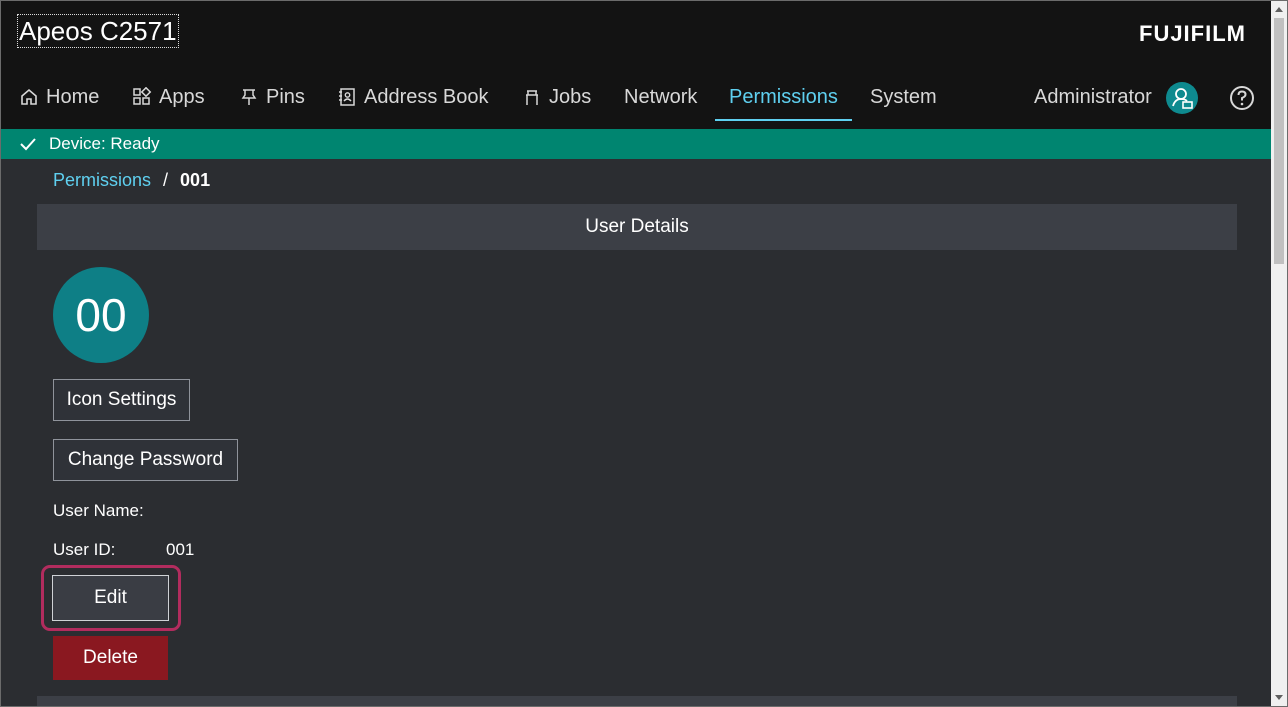 The width and height of the screenshot is (1288, 707). I want to click on nav-address-book: Address Book, so click(413, 97).